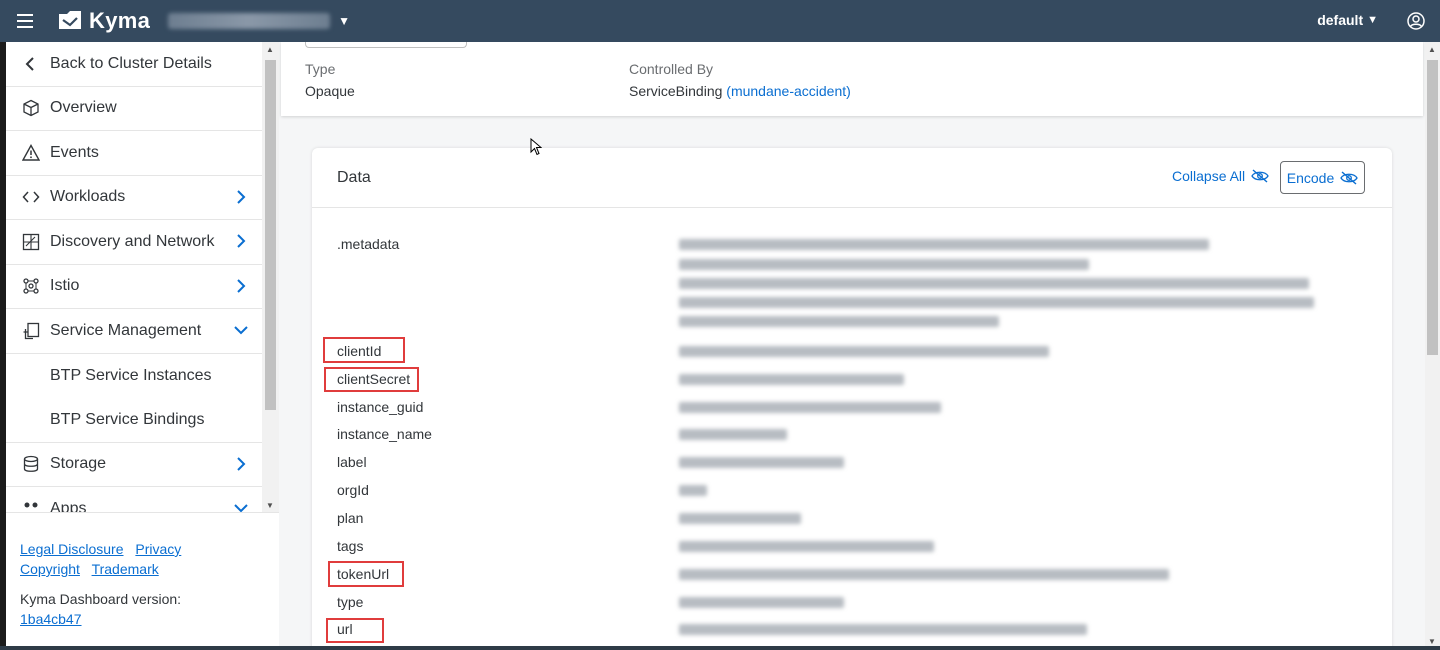  I want to click on namespace-selector: default ▼, so click(1347, 20).